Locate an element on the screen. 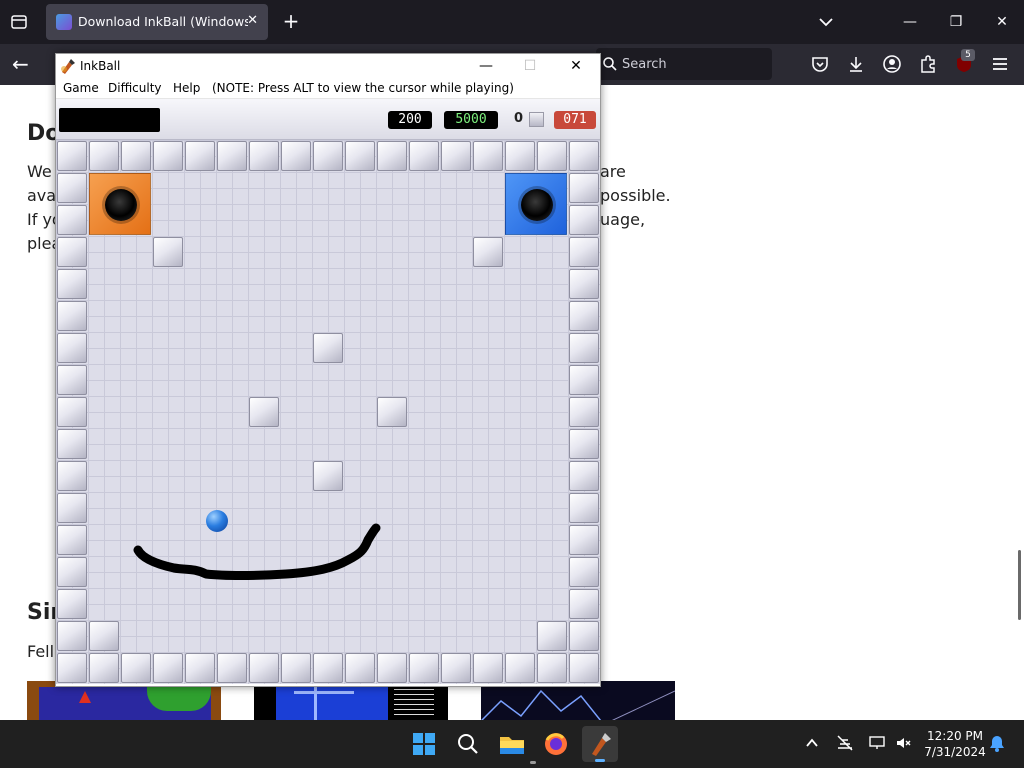  paragraph-text: We is located at coordinates (39, 171).